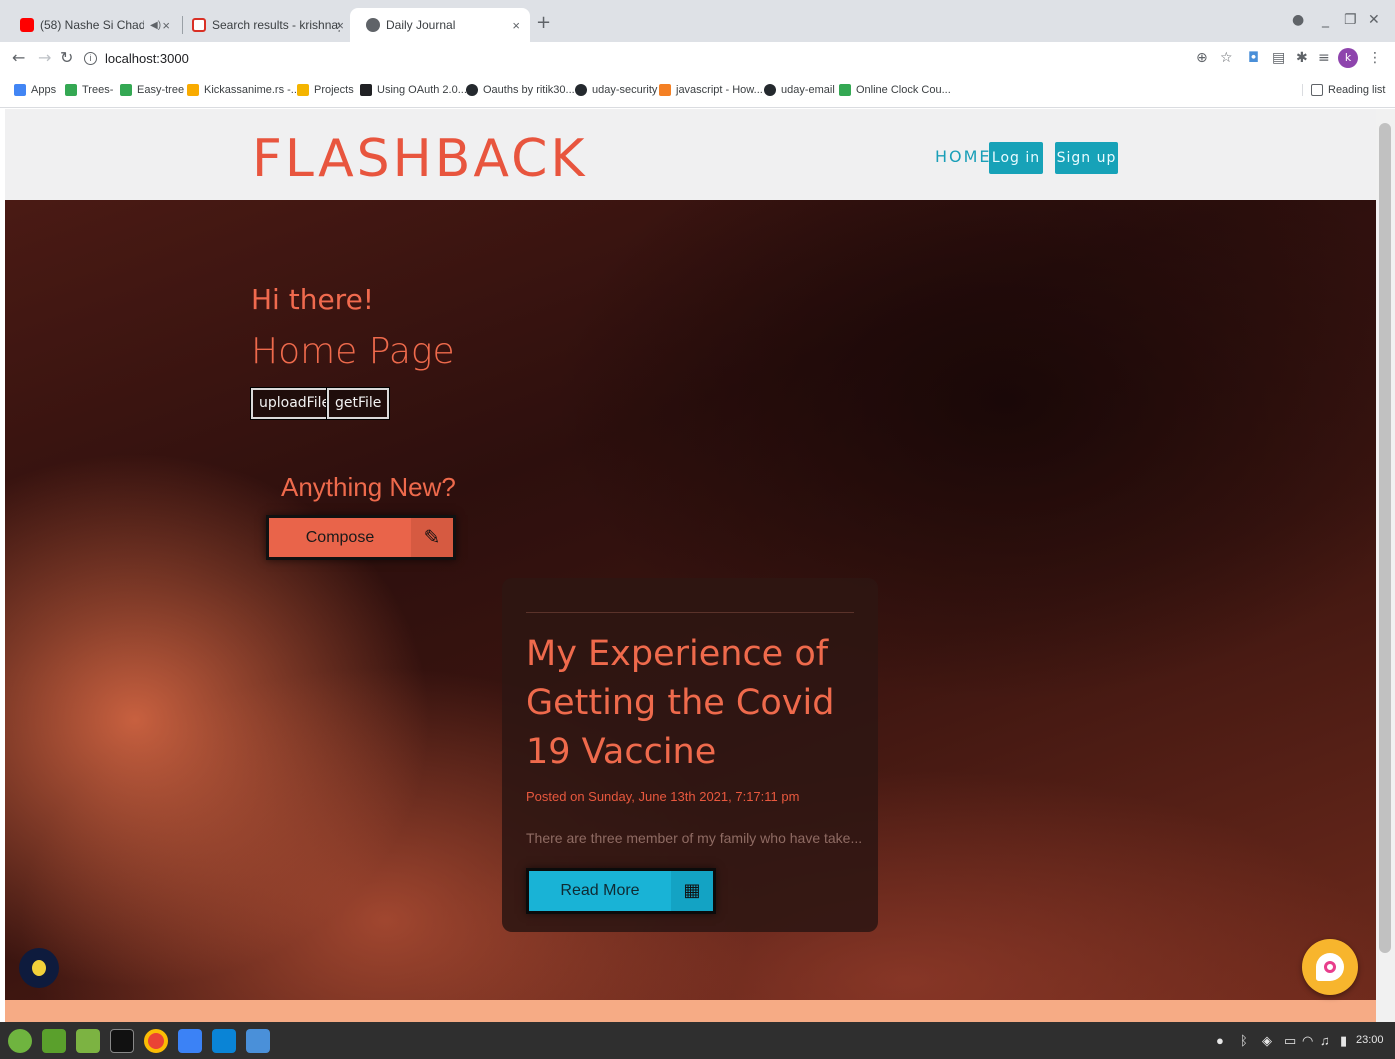 The width and height of the screenshot is (1395, 1059). I want to click on text-editor-icon, so click(190, 1041).